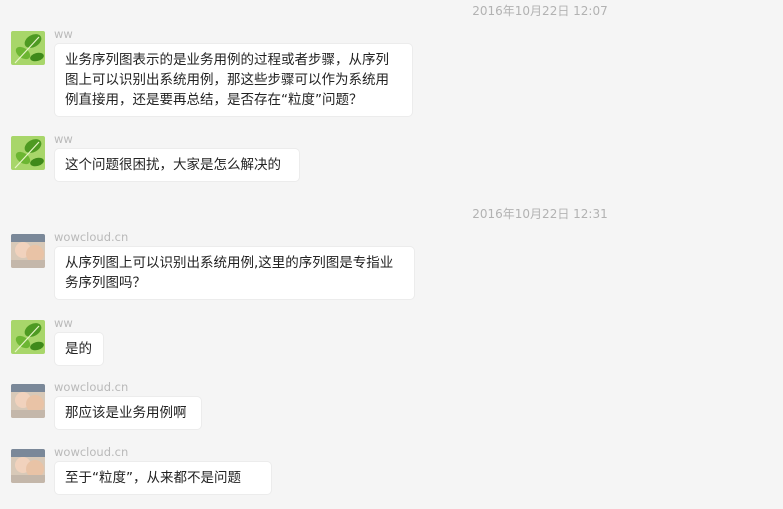  I want to click on message-bubble: 从序列图上可以识别出系统用例,这里的序列图是专指业务序列图吗？, so click(234, 273).